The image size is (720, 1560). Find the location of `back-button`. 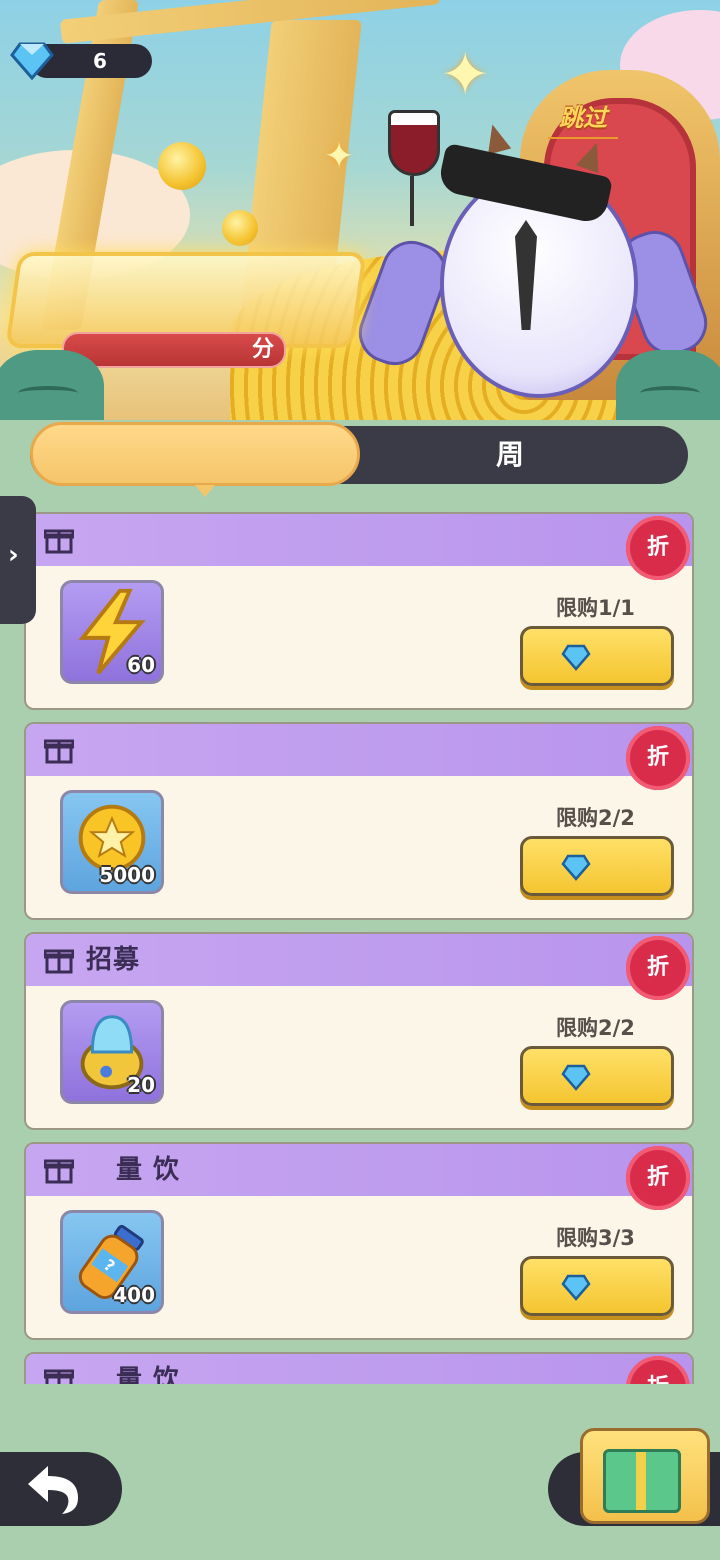

back-button is located at coordinates (61, 1489).